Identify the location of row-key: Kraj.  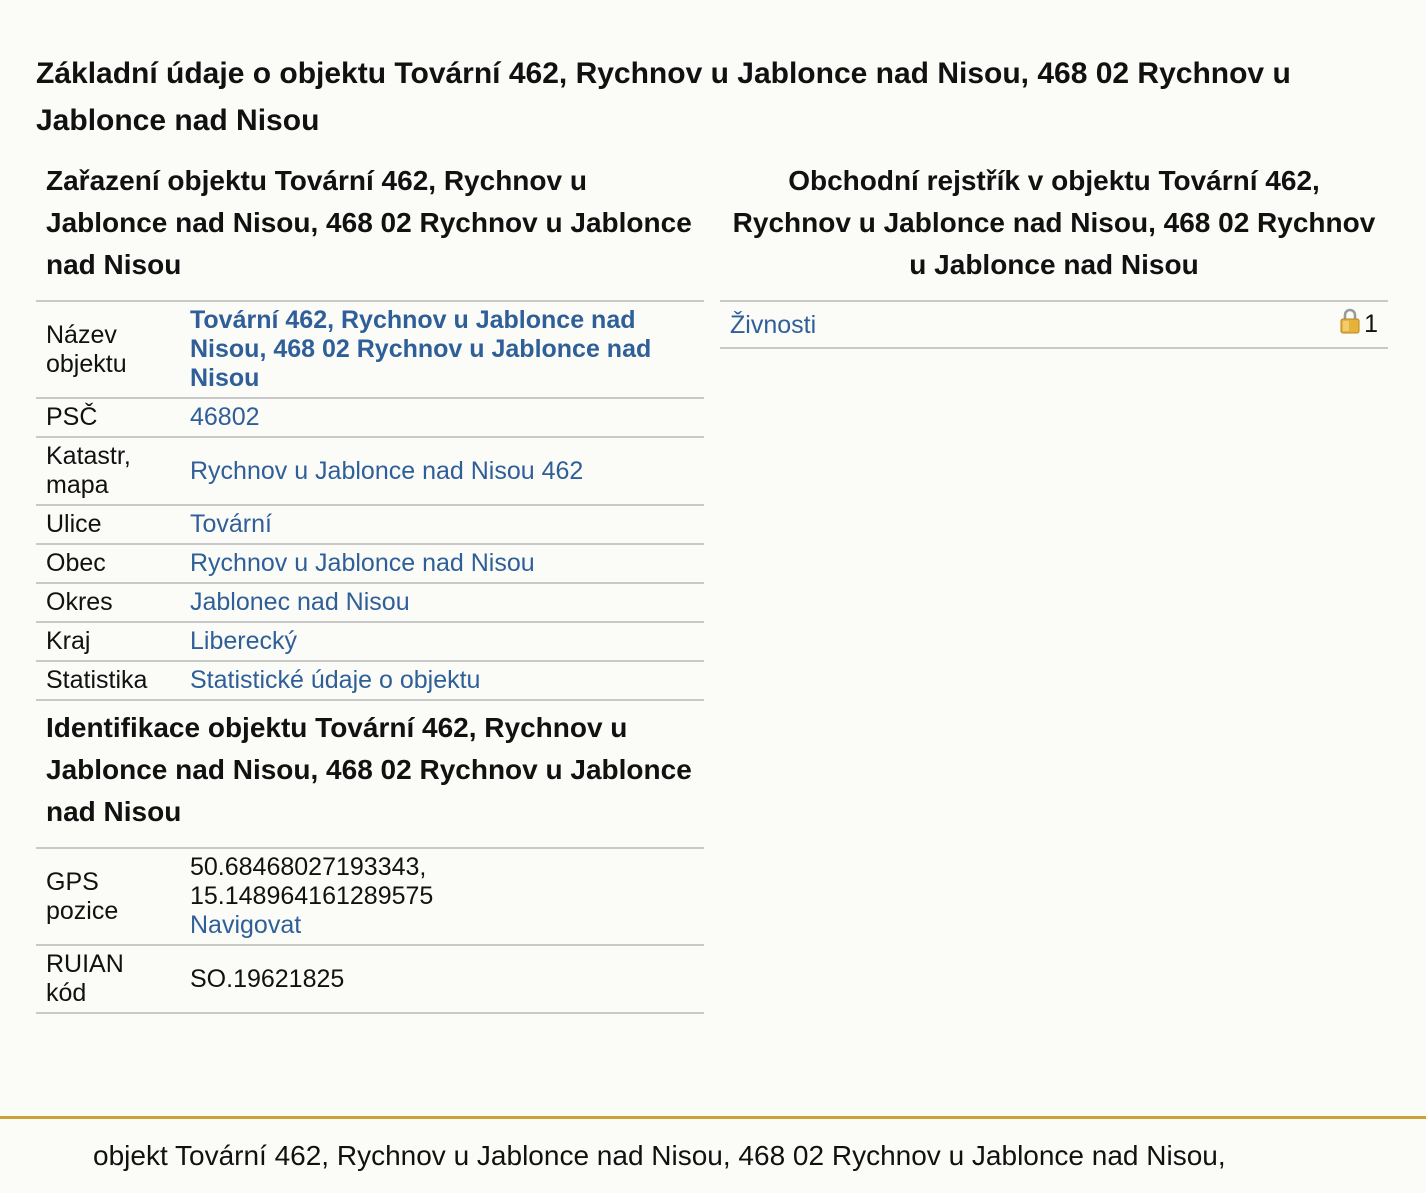
(108, 641).